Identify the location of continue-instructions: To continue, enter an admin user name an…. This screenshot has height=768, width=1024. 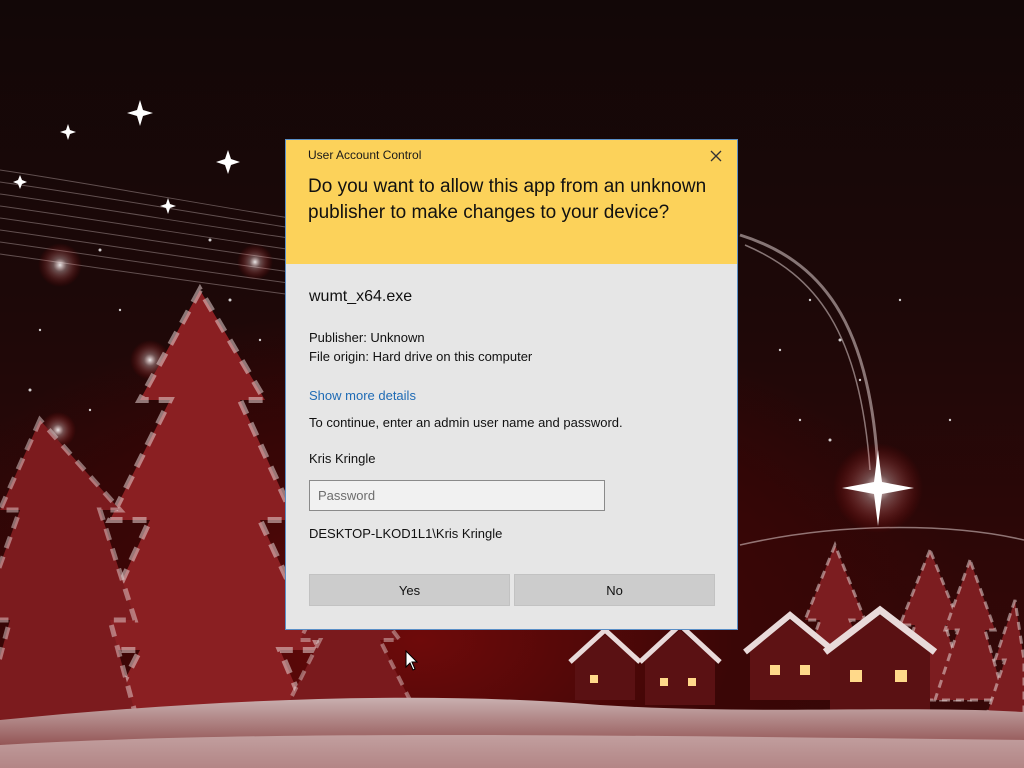
(466, 422).